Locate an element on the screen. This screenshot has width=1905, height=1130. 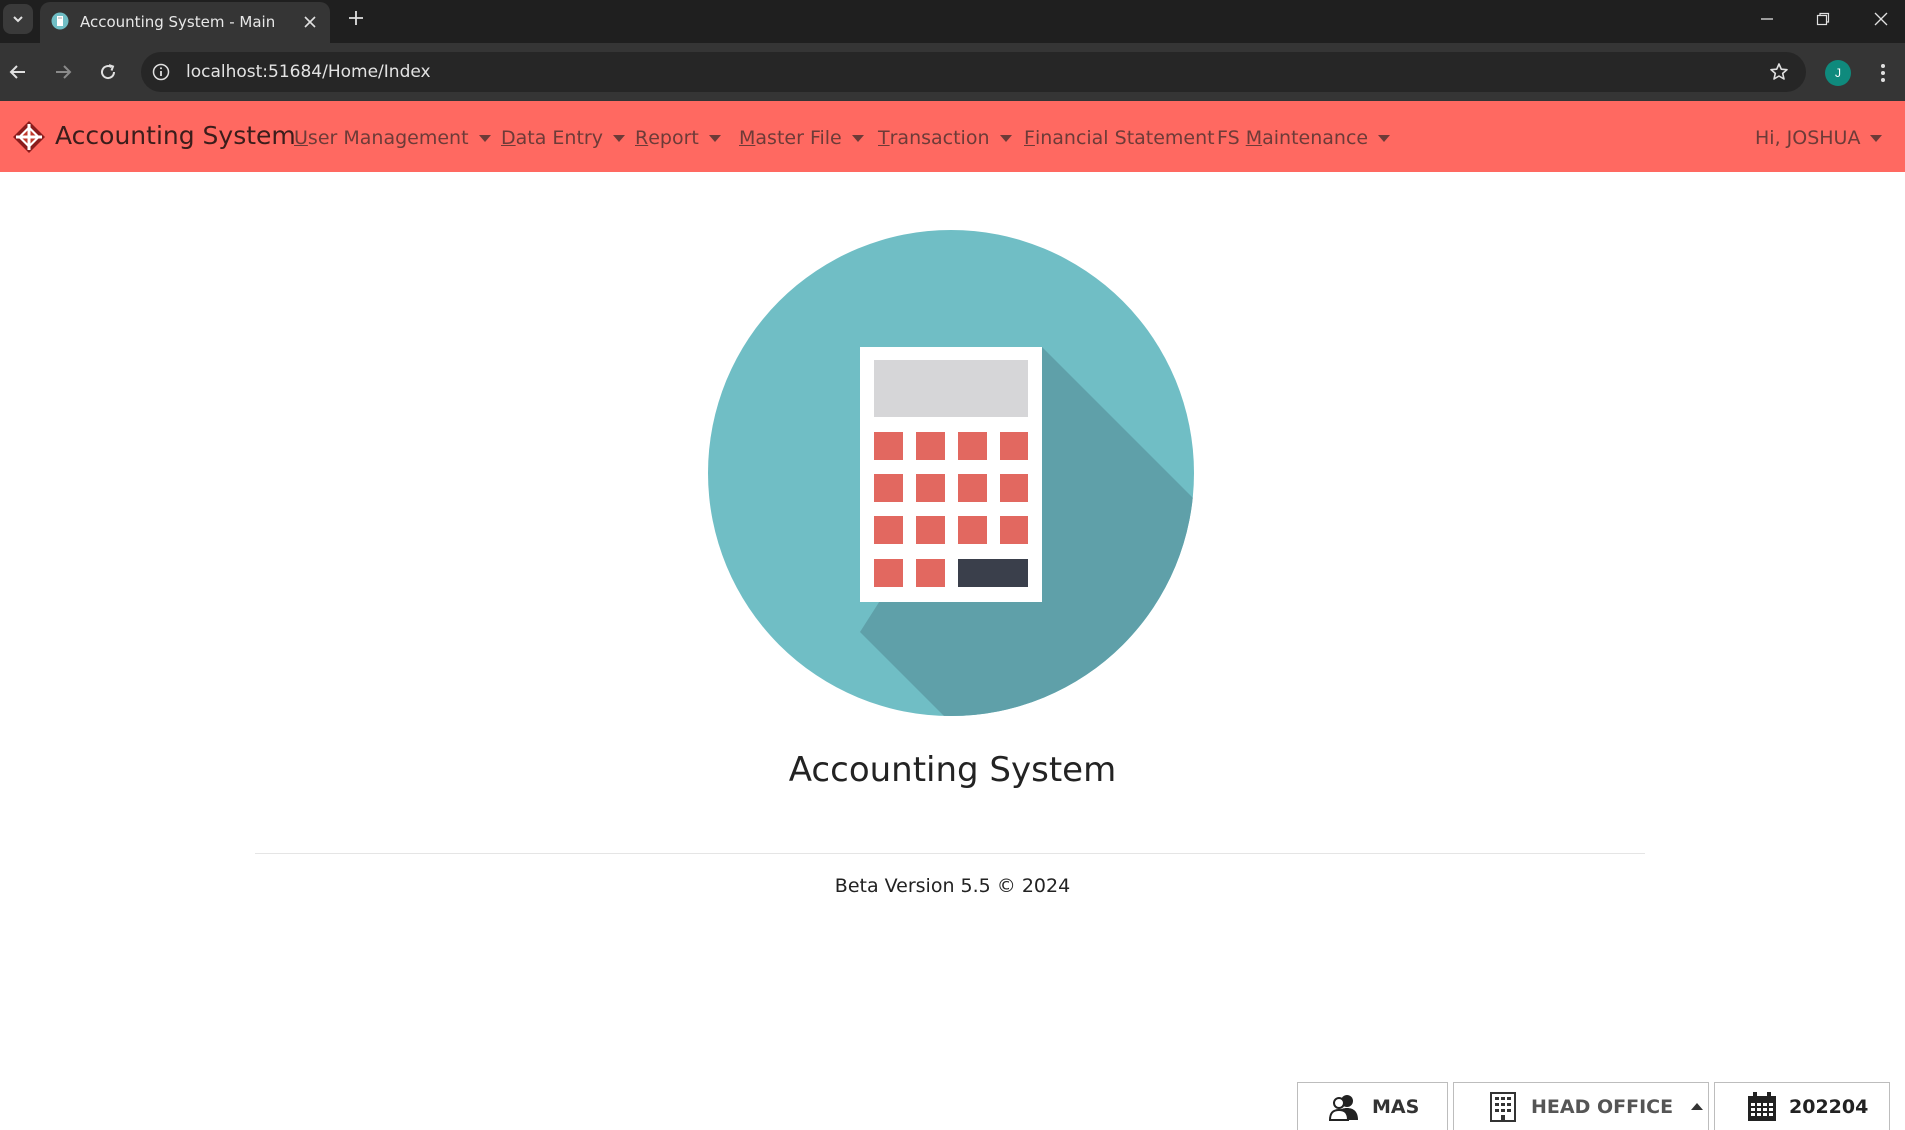
window-close-button is located at coordinates (1881, 19).